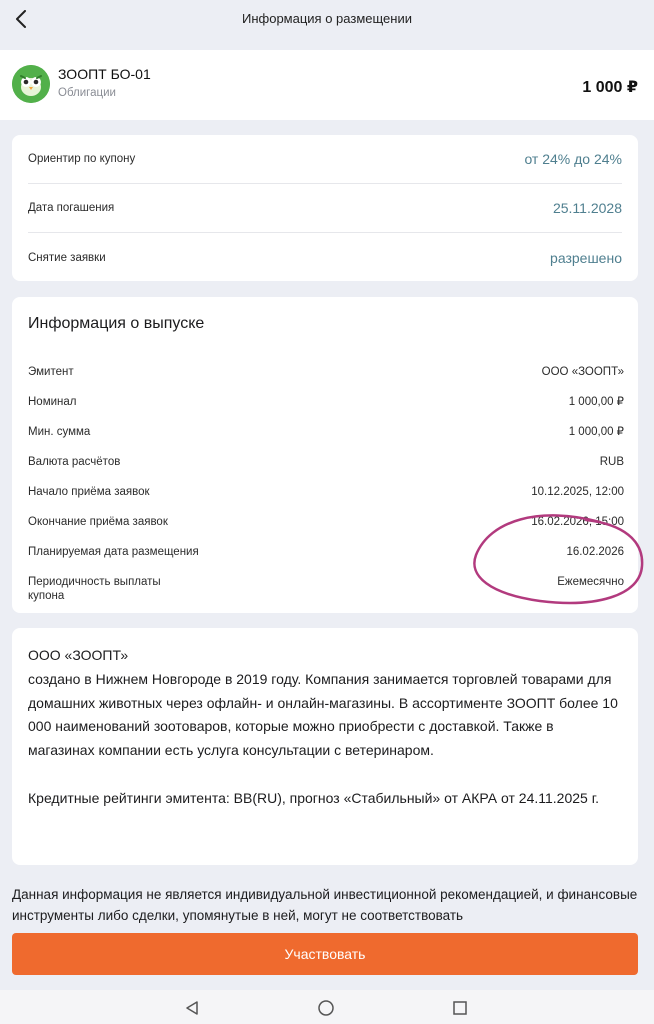 The width and height of the screenshot is (654, 1024). Describe the element at coordinates (610, 87) in the screenshot. I see `bond-price: 1 000 ₽` at that location.